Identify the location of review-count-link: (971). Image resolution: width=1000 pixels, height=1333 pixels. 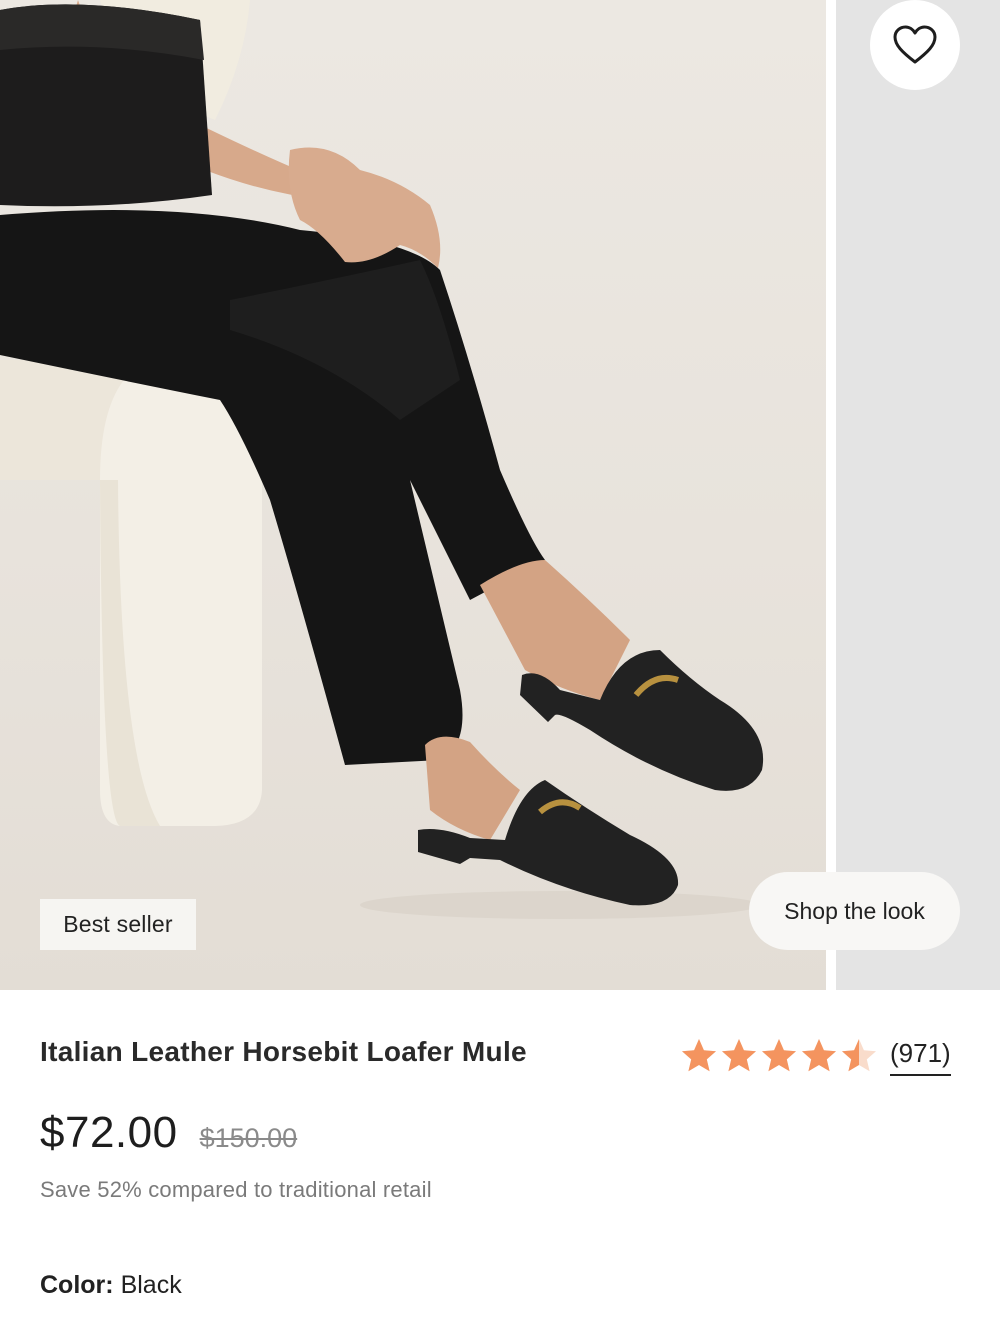
(920, 1056).